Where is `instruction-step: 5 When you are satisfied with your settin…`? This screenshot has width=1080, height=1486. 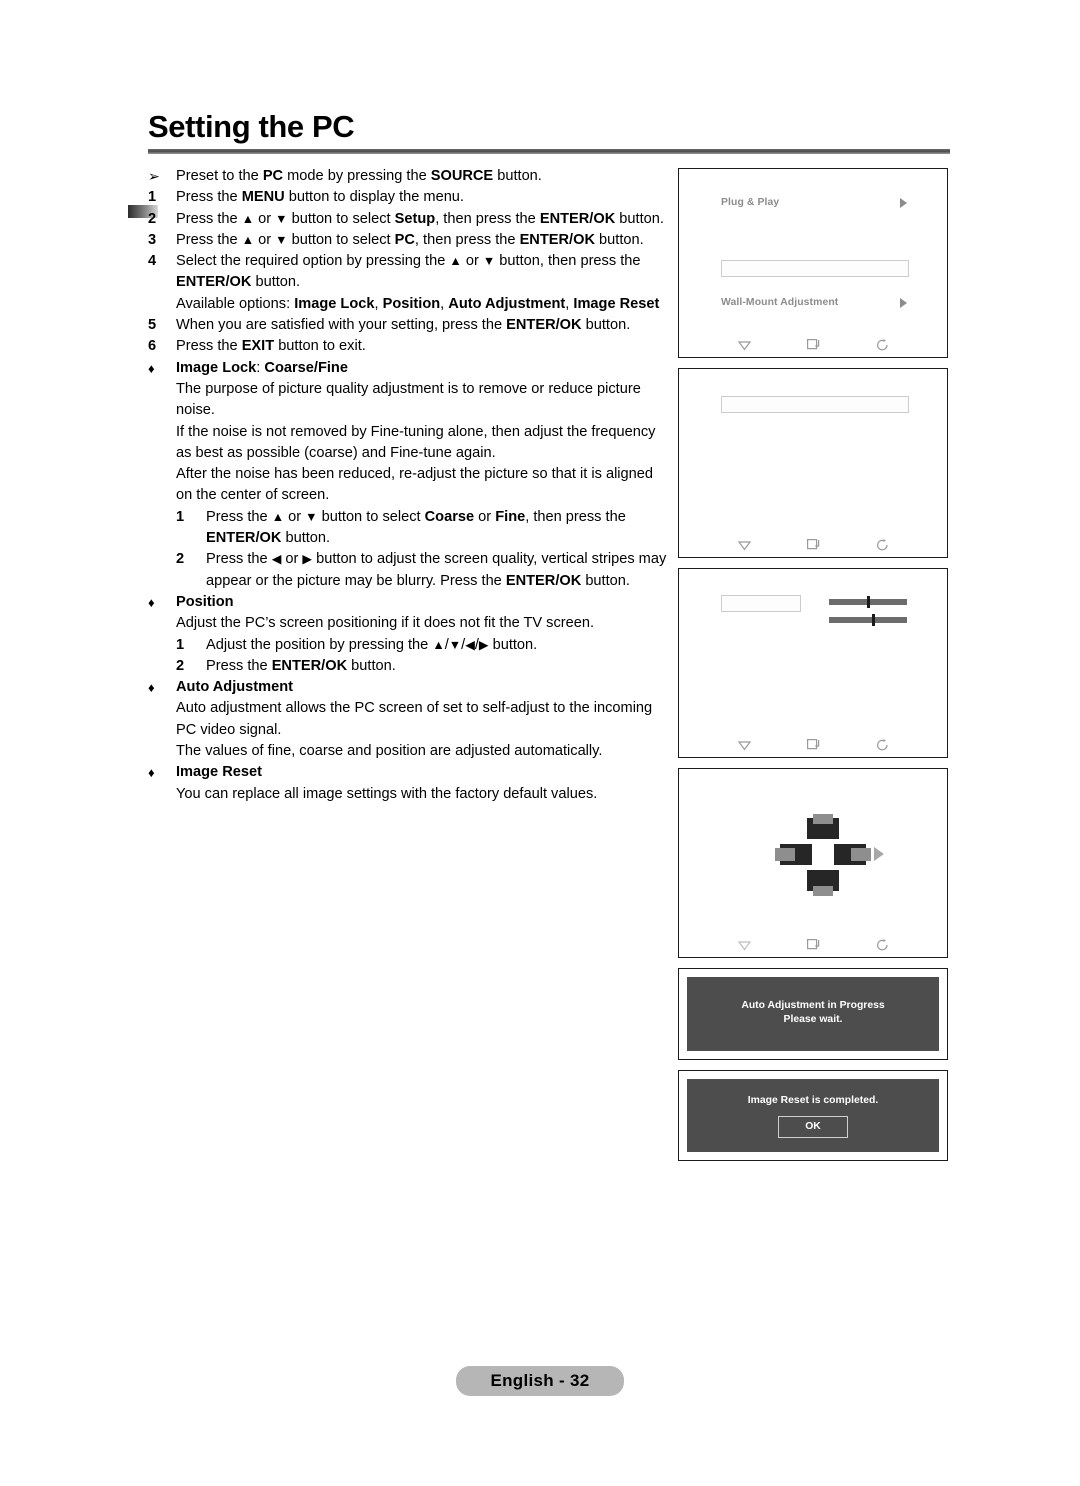 instruction-step: 5 When you are satisfied with your settin… is located at coordinates (408, 325).